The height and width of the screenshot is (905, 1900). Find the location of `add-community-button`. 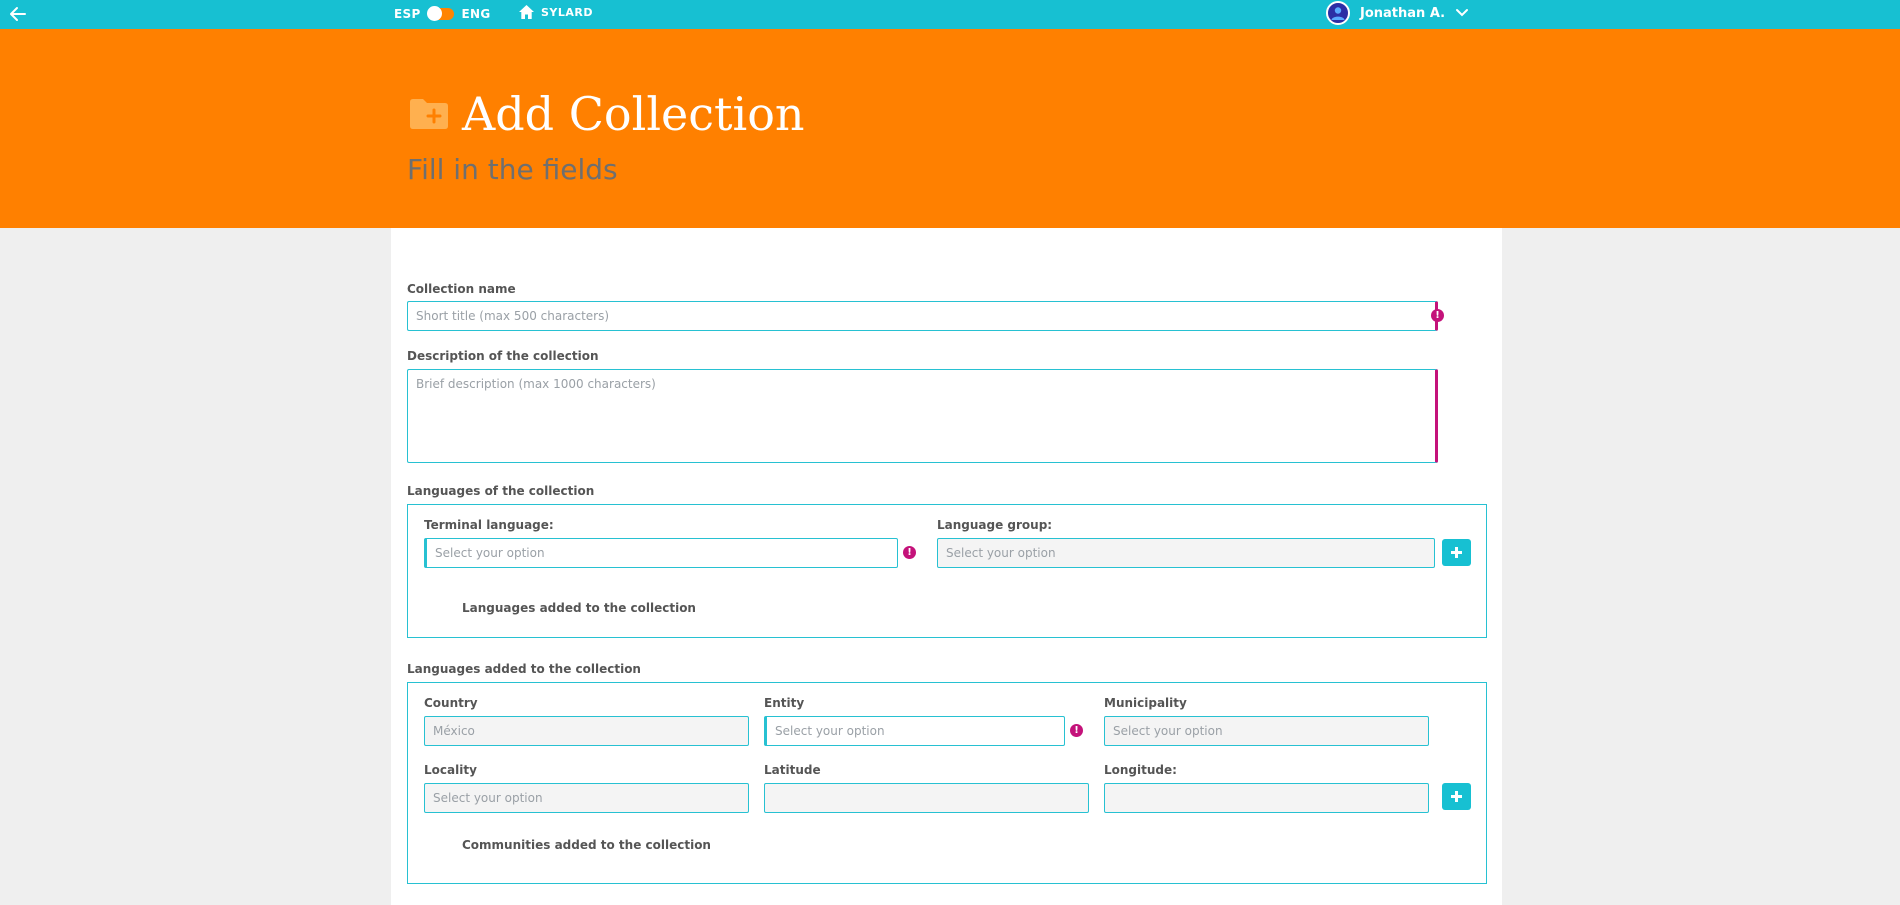

add-community-button is located at coordinates (1456, 796).